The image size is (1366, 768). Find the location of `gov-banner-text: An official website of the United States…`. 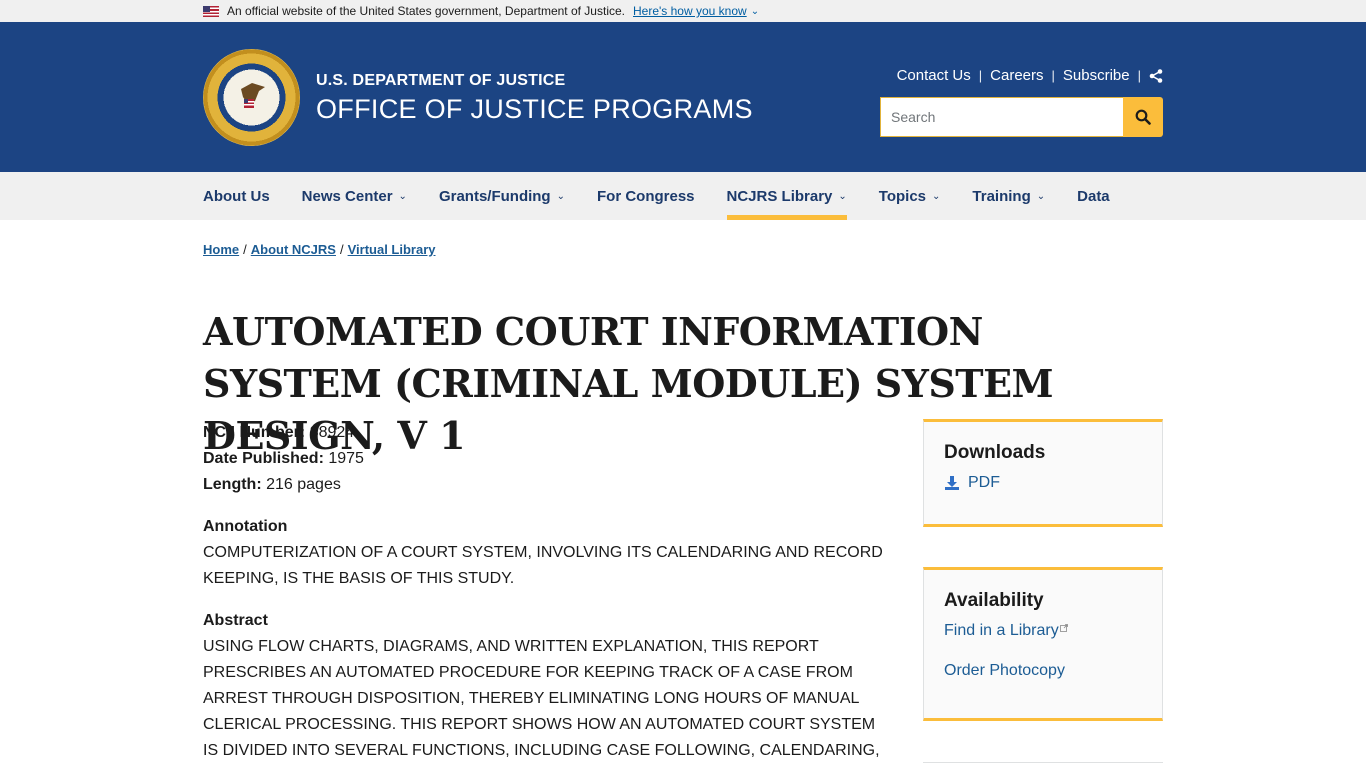

gov-banner-text: An official website of the United States… is located at coordinates (426, 11).